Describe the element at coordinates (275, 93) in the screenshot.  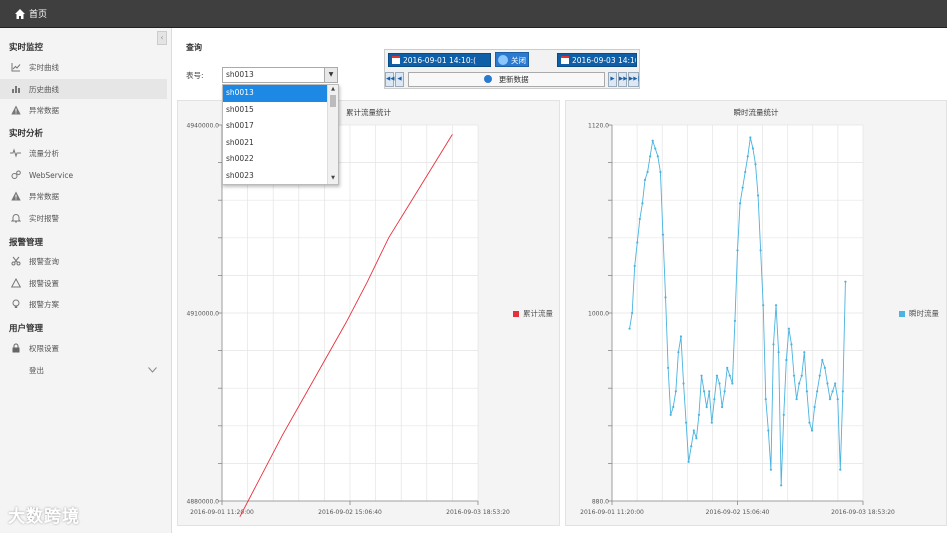
I see `dropdown-option: sh0013` at that location.